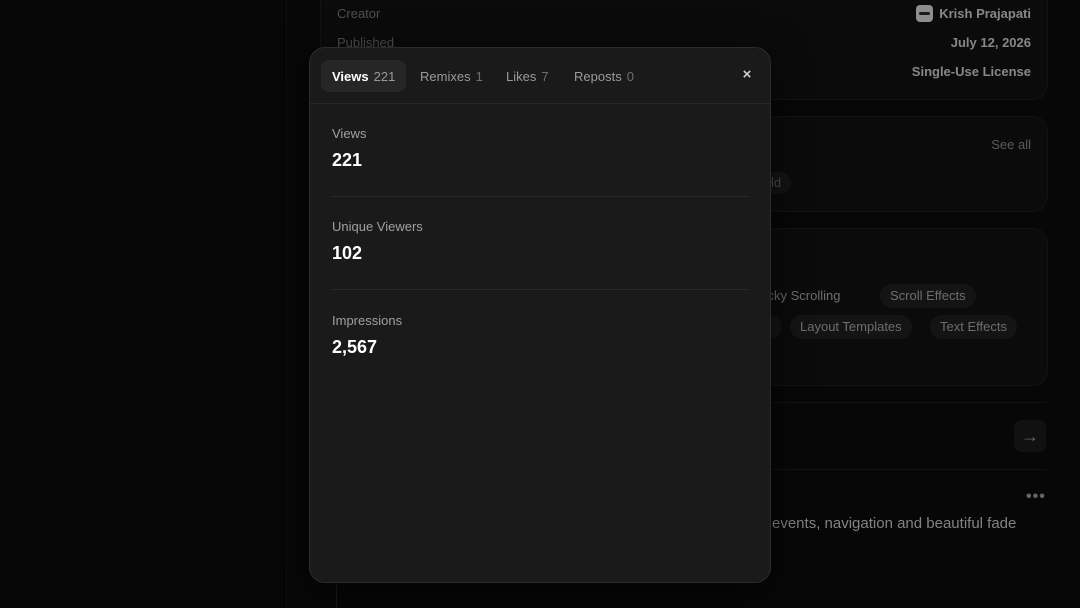  Describe the element at coordinates (521, 76) in the screenshot. I see `tab-label: Likes` at that location.